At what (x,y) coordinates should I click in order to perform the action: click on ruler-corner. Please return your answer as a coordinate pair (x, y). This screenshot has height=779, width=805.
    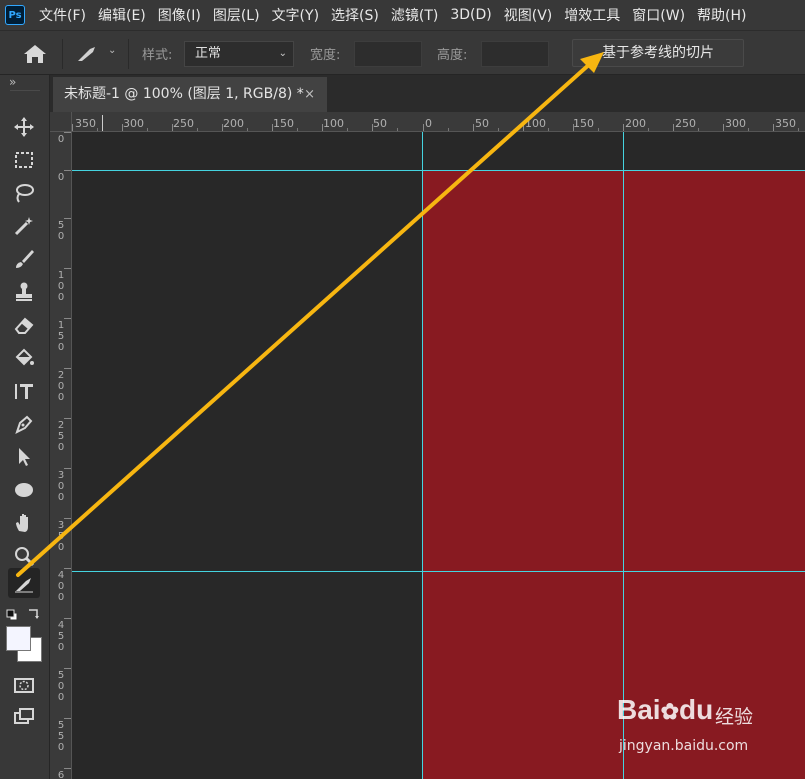
    Looking at the image, I should click on (61, 122).